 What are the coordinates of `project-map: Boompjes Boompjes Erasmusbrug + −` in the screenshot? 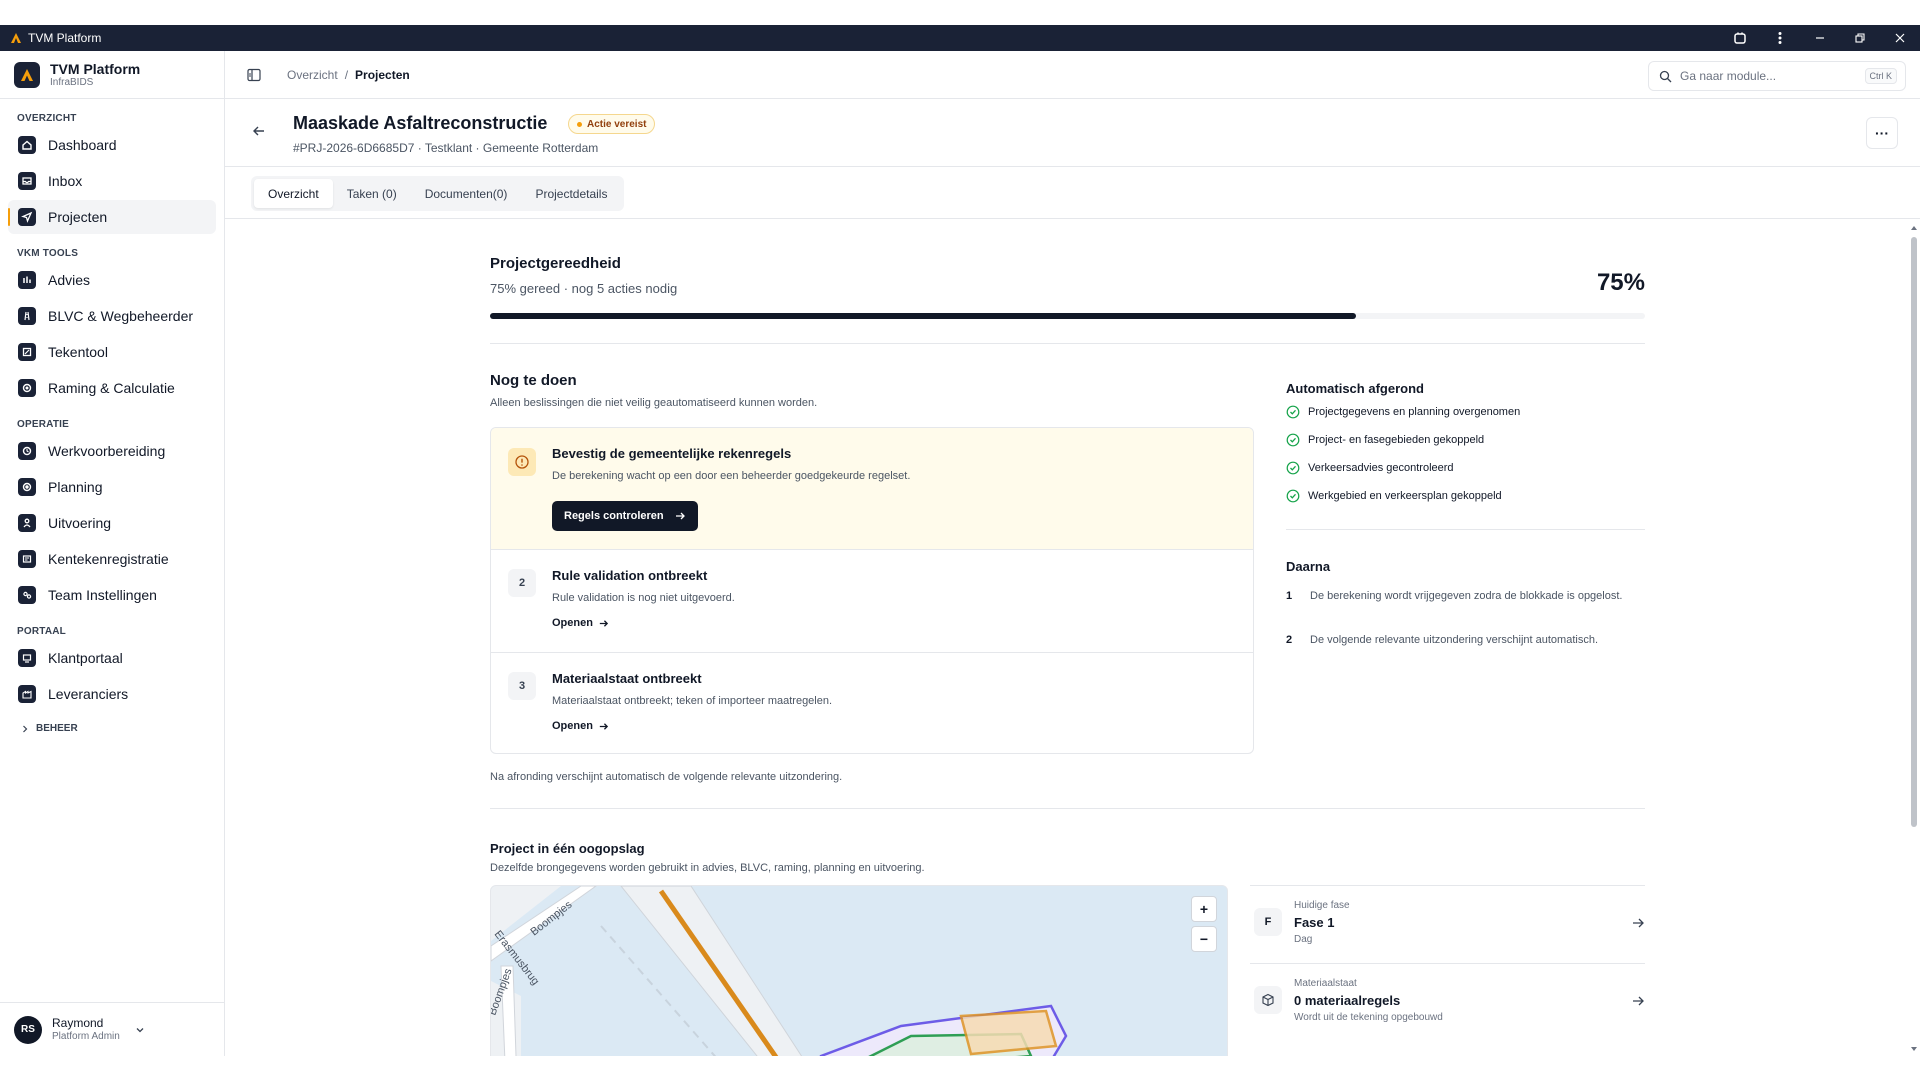 It's located at (859, 970).